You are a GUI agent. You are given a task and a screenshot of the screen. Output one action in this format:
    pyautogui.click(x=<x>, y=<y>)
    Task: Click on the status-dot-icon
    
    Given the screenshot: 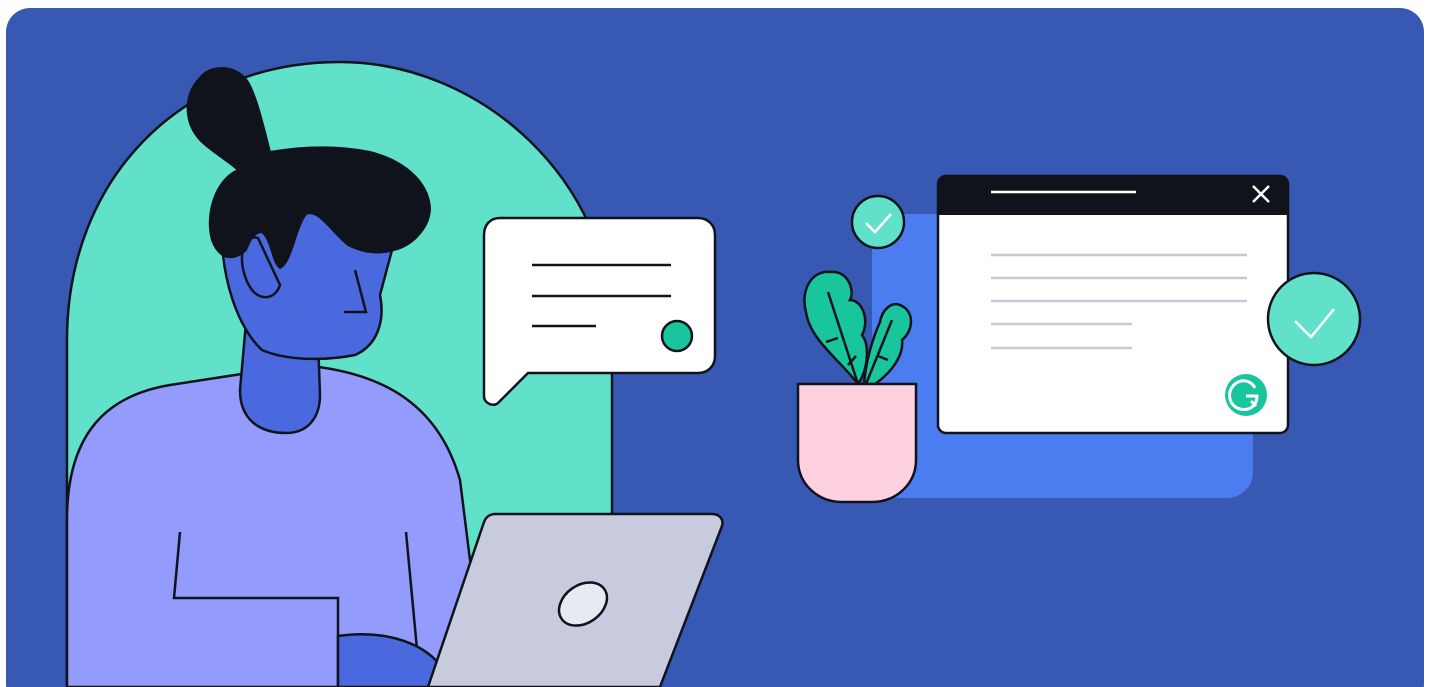 What is the action you would take?
    pyautogui.click(x=677, y=336)
    